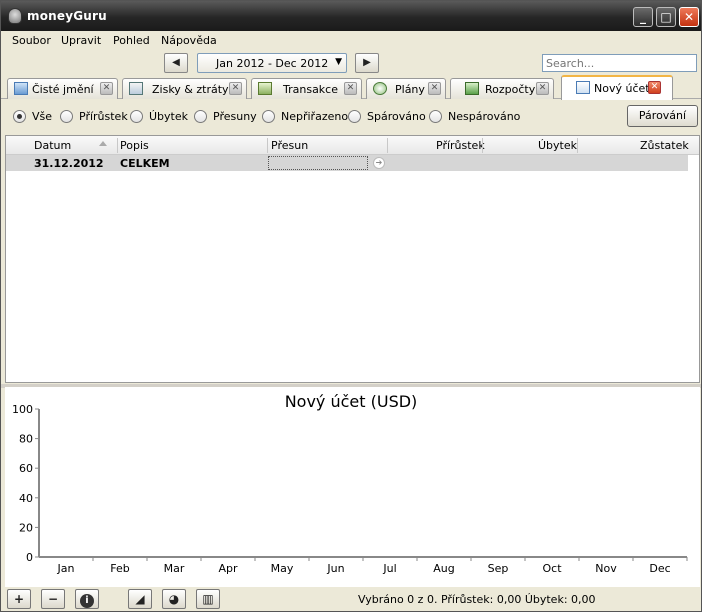 The image size is (702, 612). I want to click on close-button: ✕, so click(689, 17).